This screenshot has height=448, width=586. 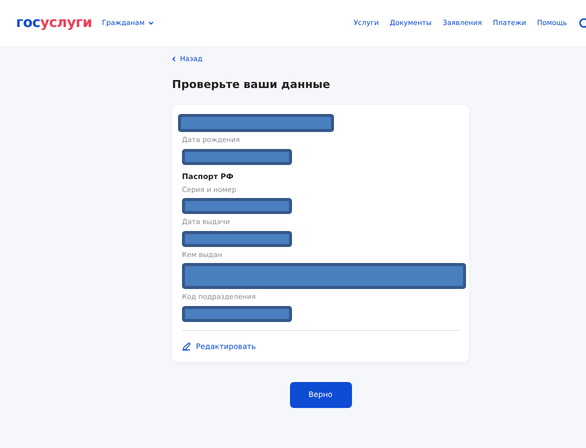 What do you see at coordinates (54, 23) in the screenshot?
I see `logo: госуслуги` at bounding box center [54, 23].